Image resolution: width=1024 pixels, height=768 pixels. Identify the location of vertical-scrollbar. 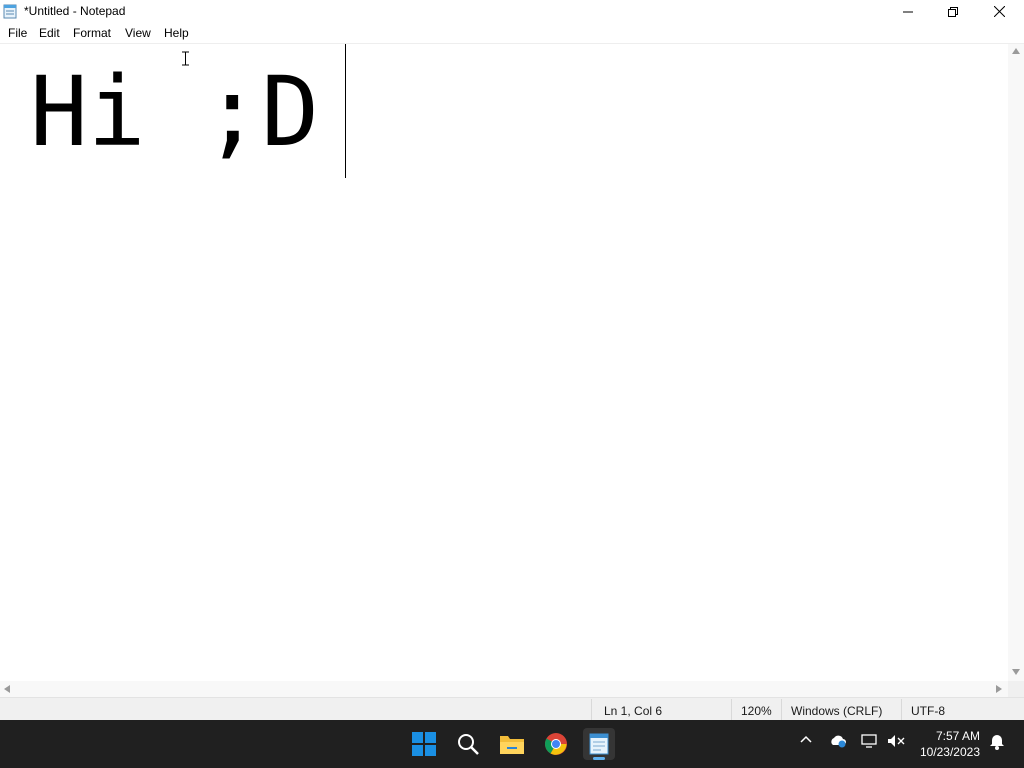
(1016, 362).